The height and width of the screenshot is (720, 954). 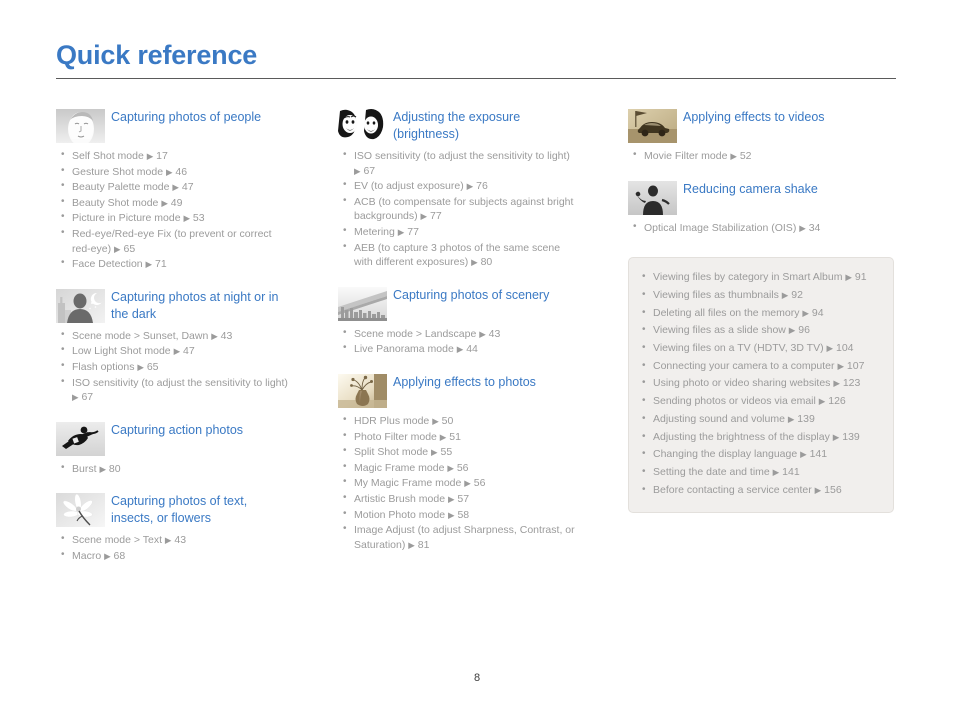 I want to click on list-item: HDR Plus mode ▶ 50, so click(x=459, y=421).